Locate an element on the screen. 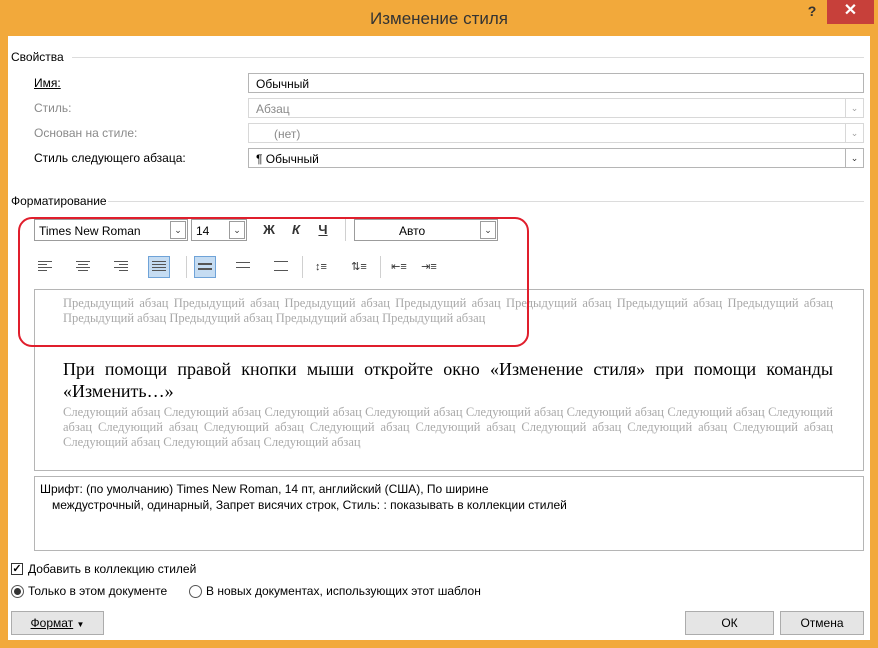 The height and width of the screenshot is (648, 878). next-style-value: ¶ Обычный is located at coordinates (287, 159).